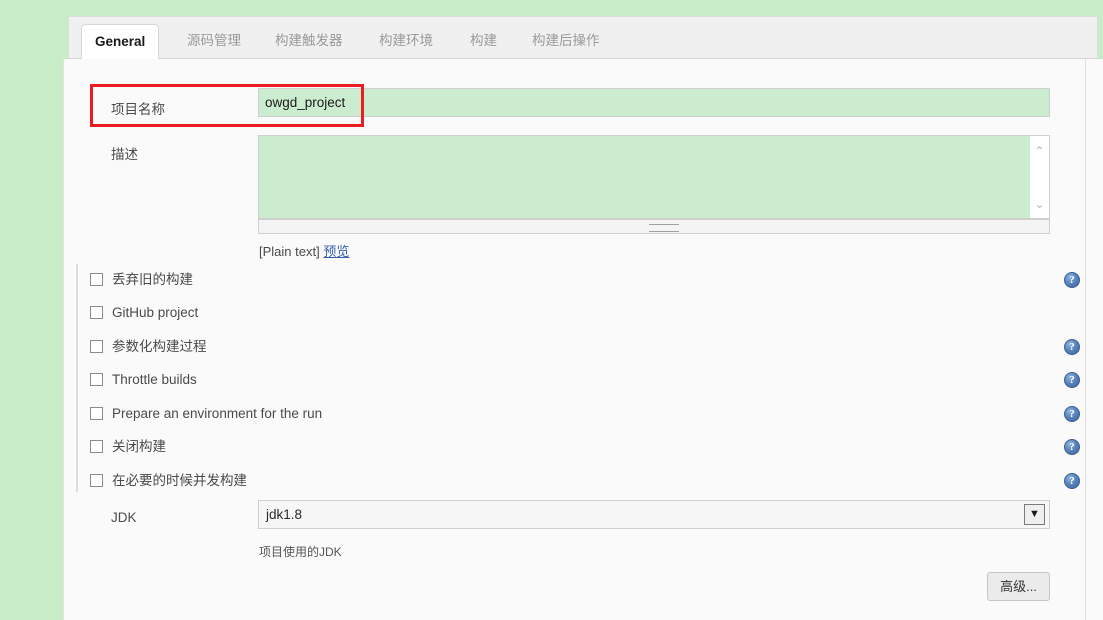 This screenshot has width=1103, height=620. I want to click on jdk-select: jdk1.8 ▼, so click(654, 514).